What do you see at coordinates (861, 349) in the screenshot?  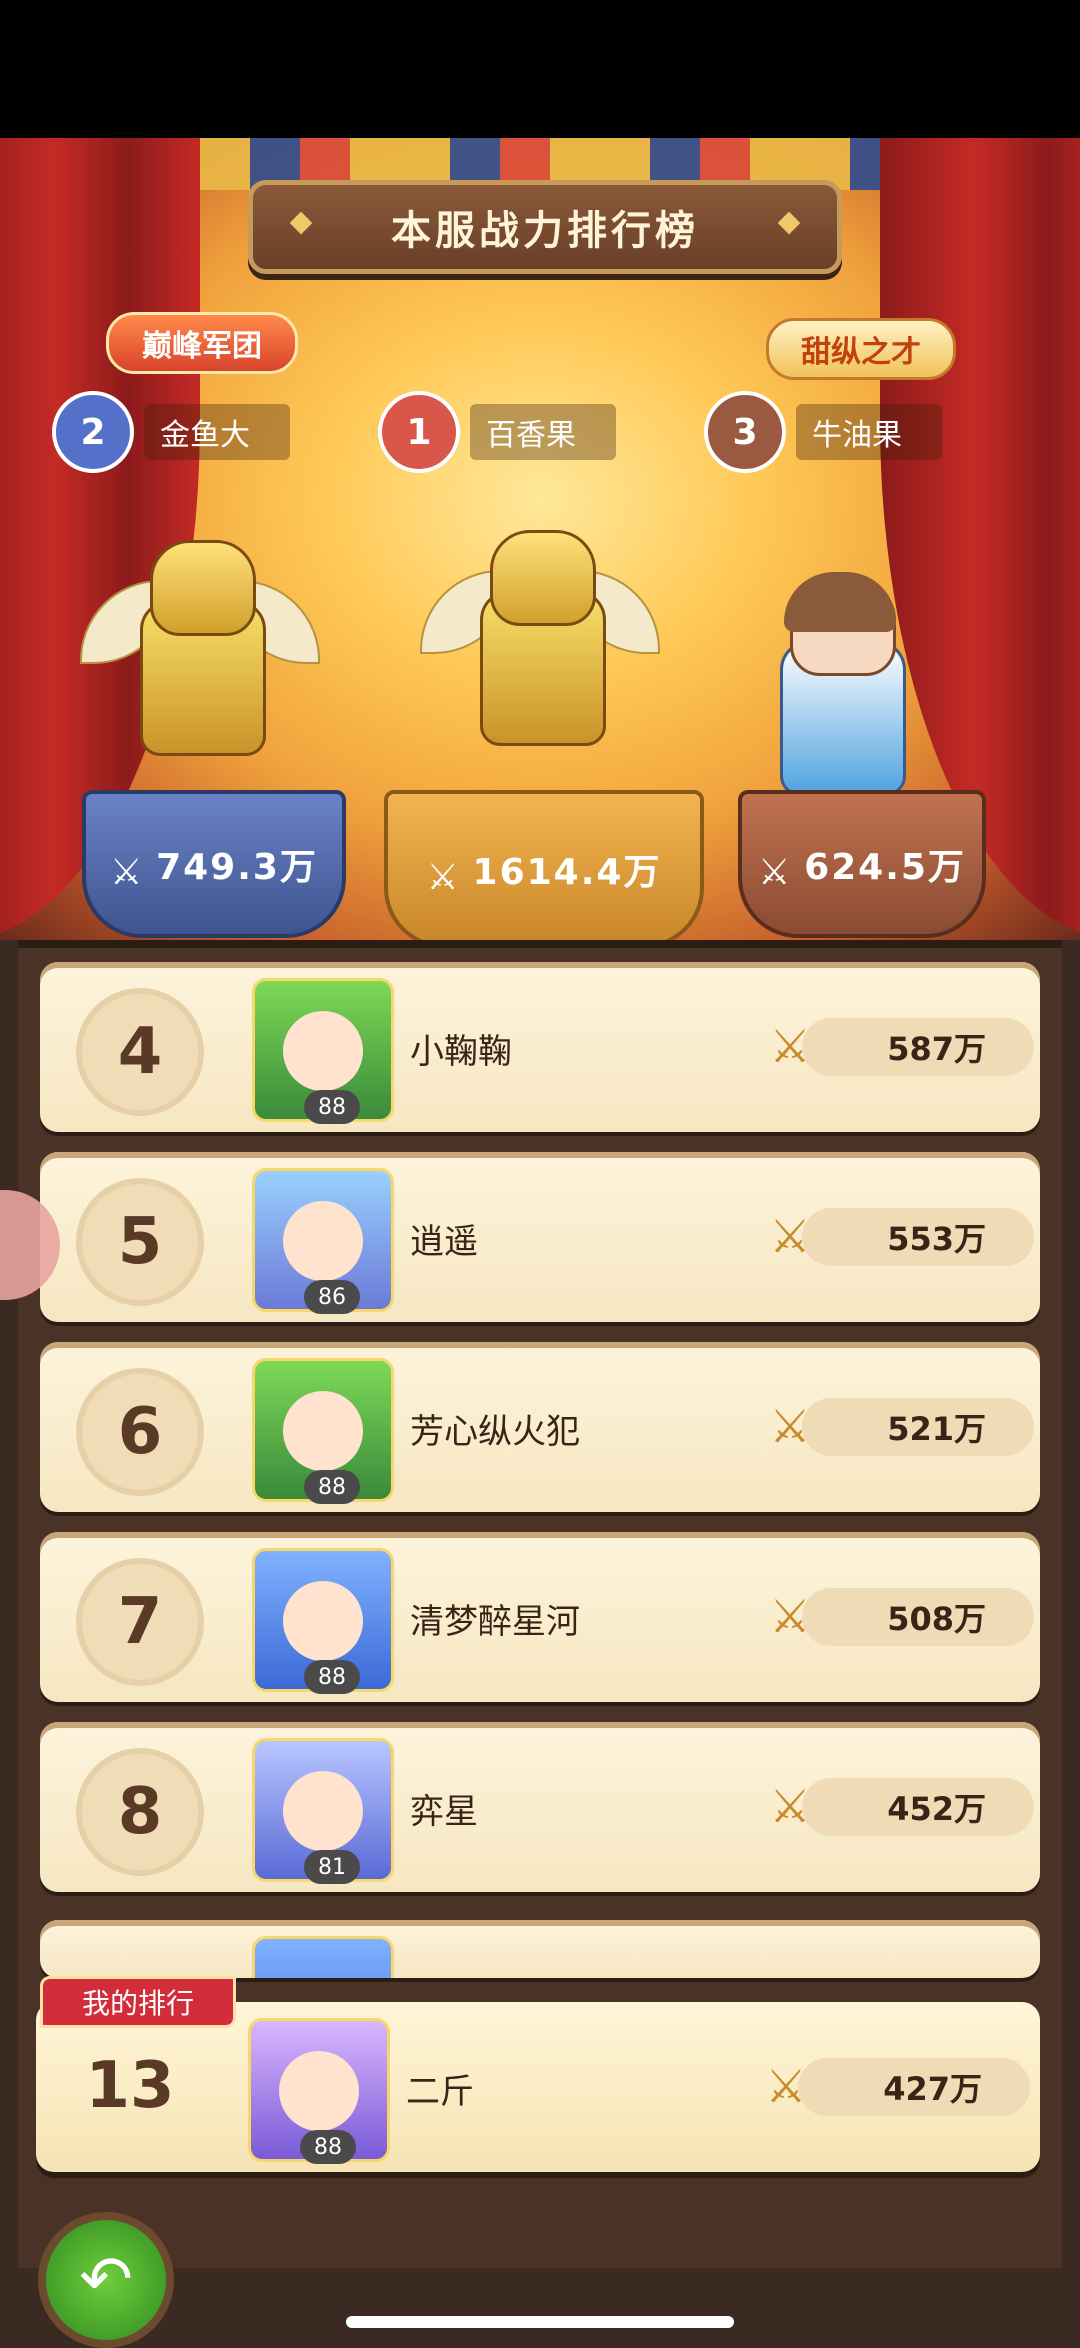 I see `sweet-badge: 甜纵之才` at bounding box center [861, 349].